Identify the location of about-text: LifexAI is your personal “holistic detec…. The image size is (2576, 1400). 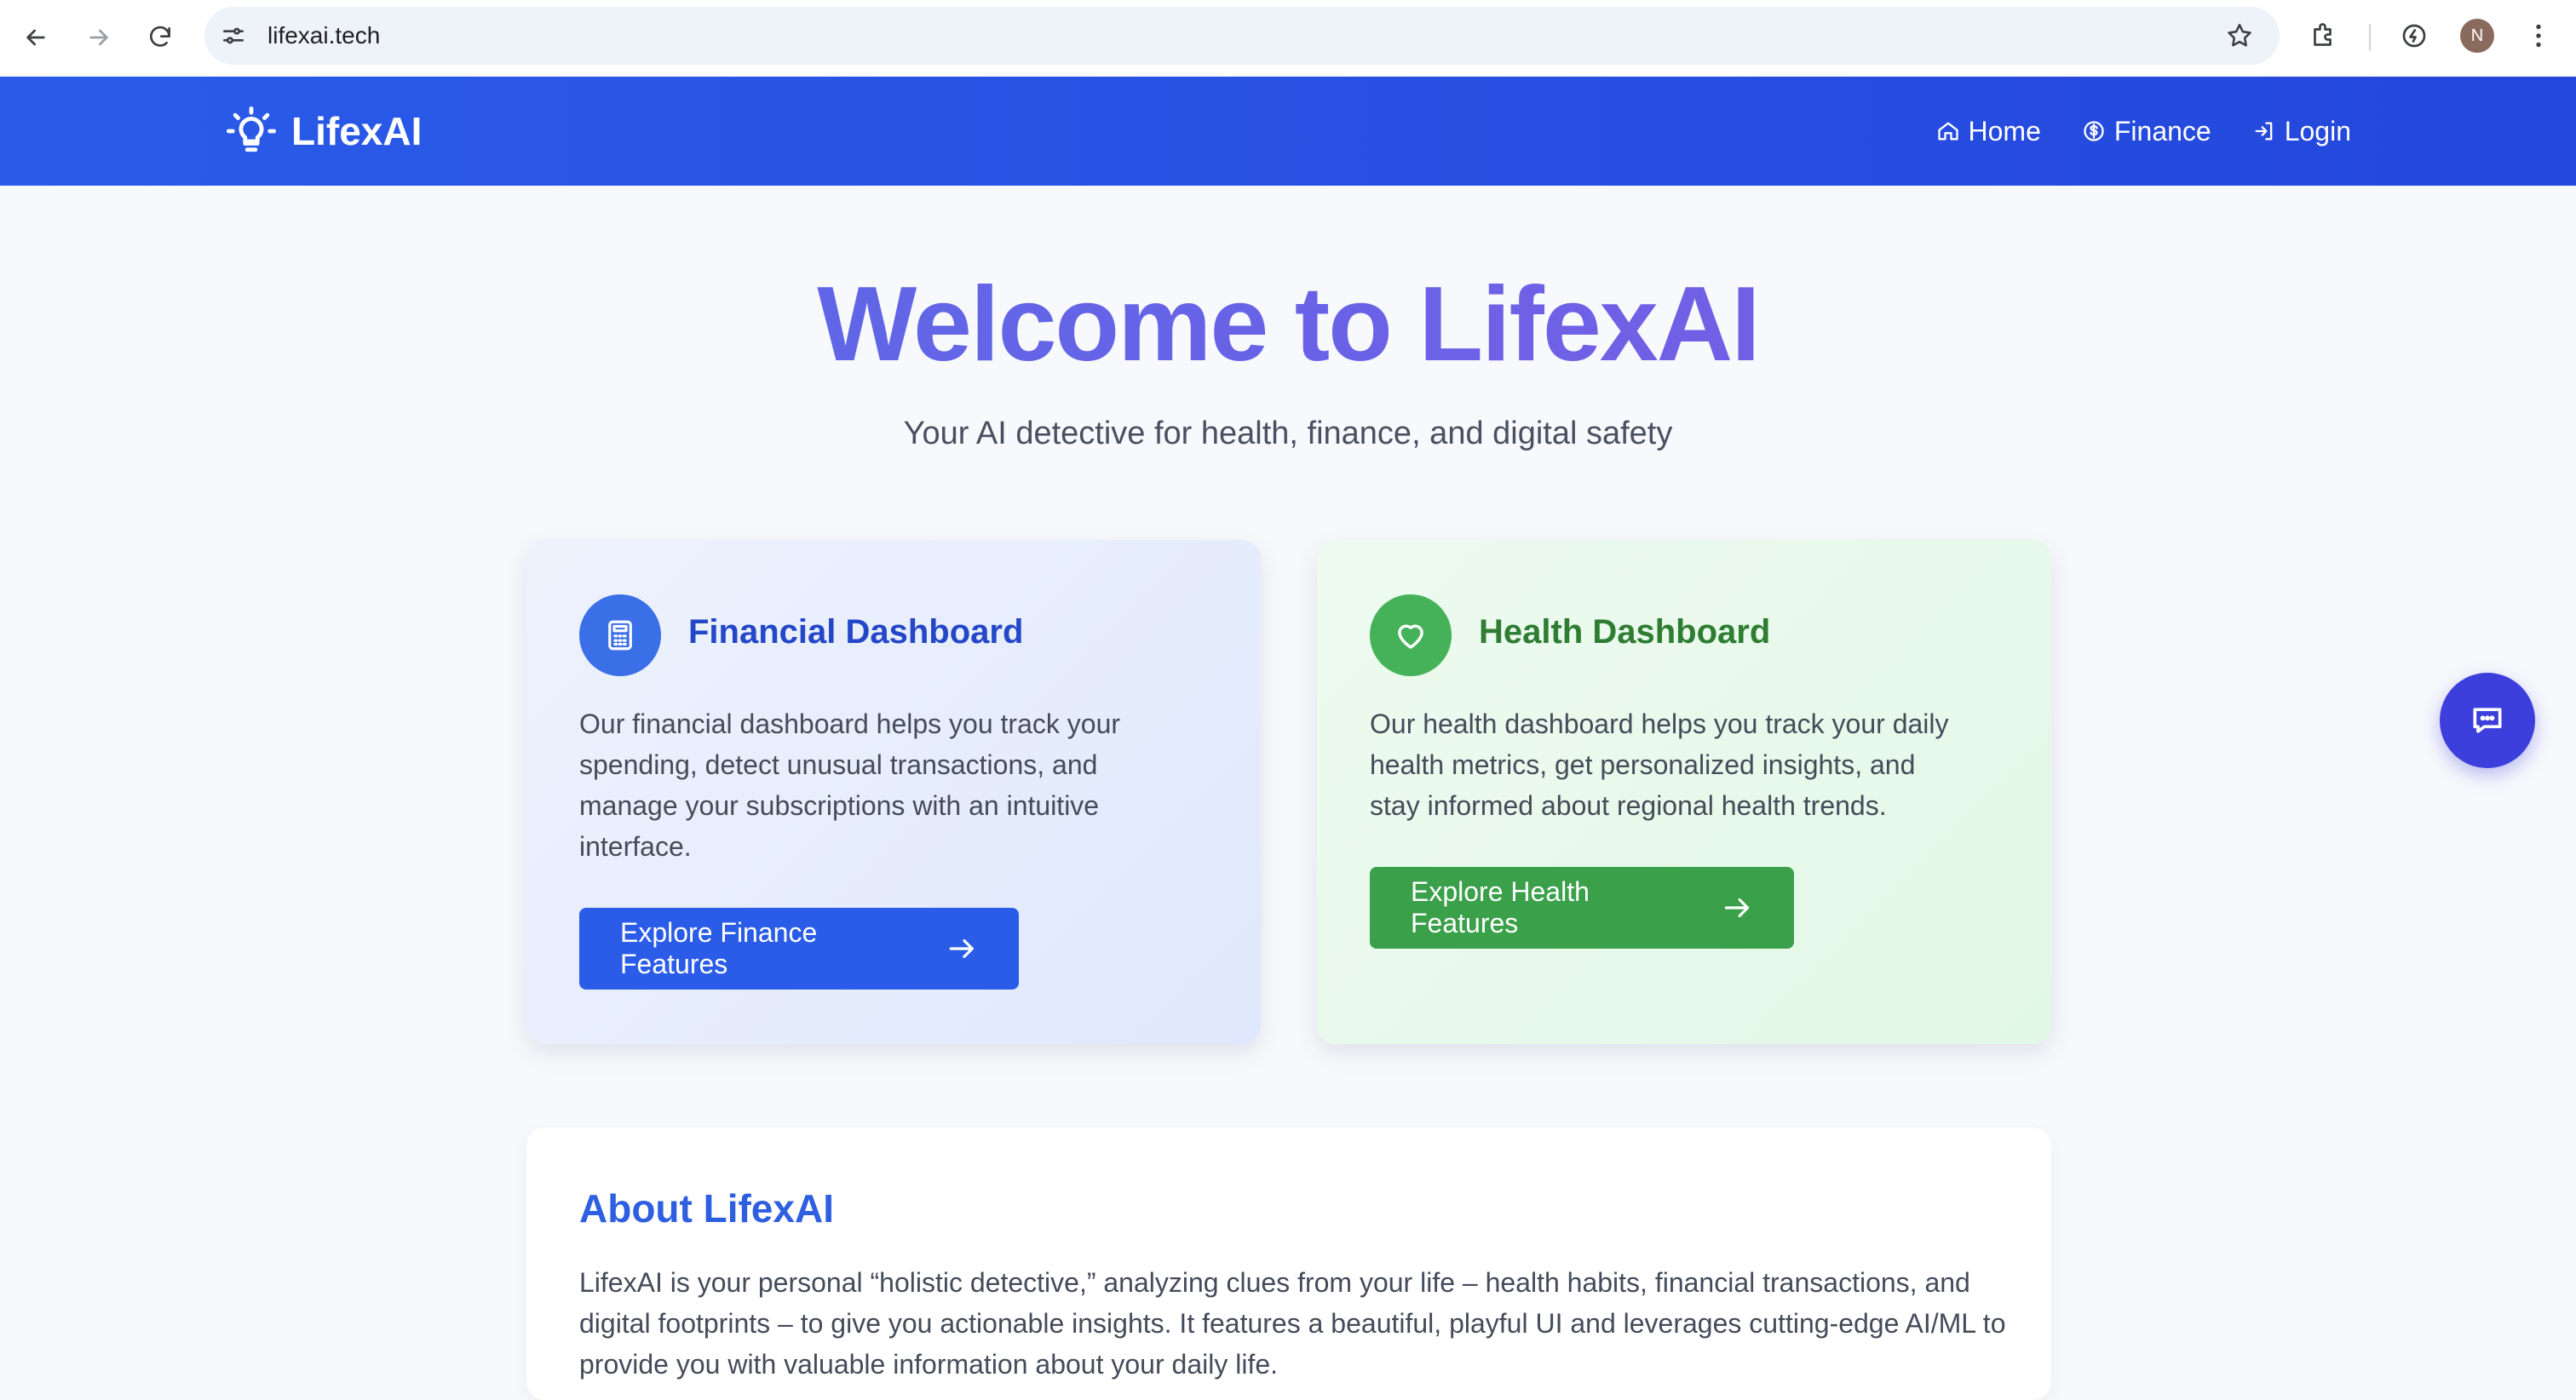
(1292, 1323).